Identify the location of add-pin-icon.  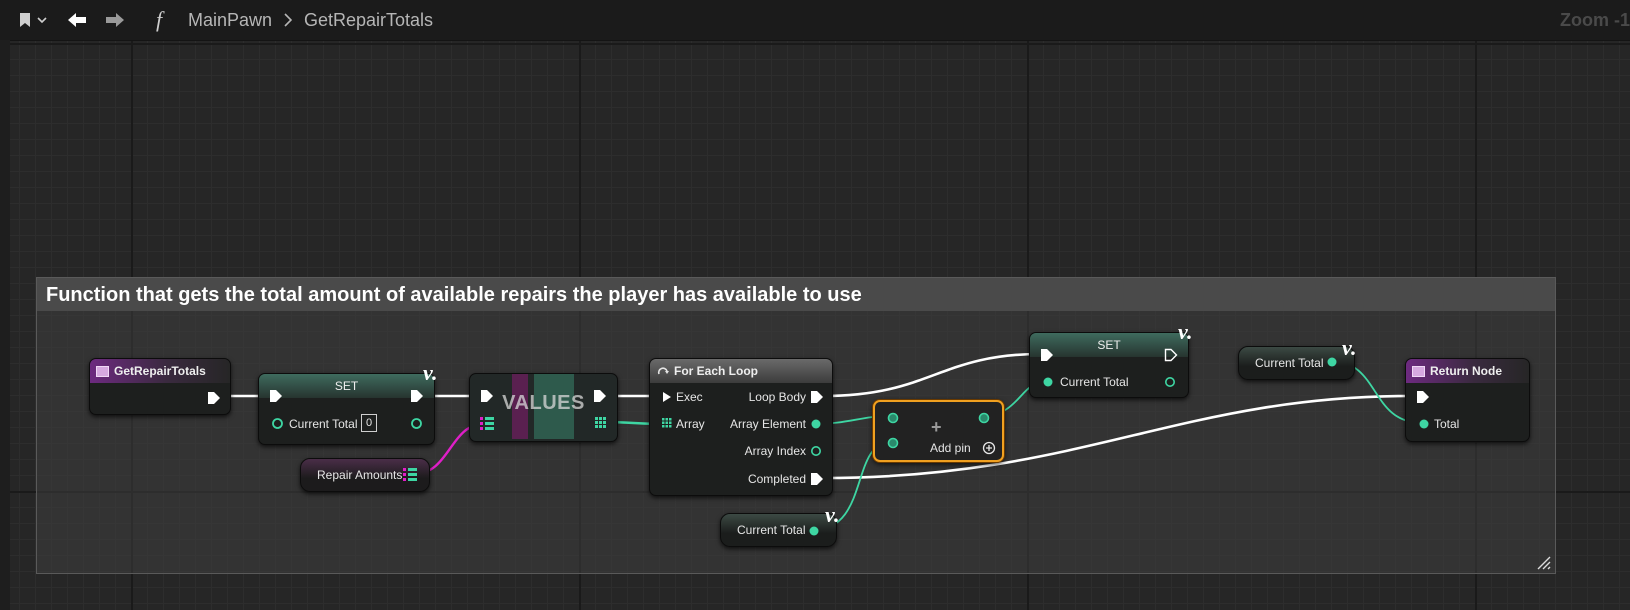
(989, 448).